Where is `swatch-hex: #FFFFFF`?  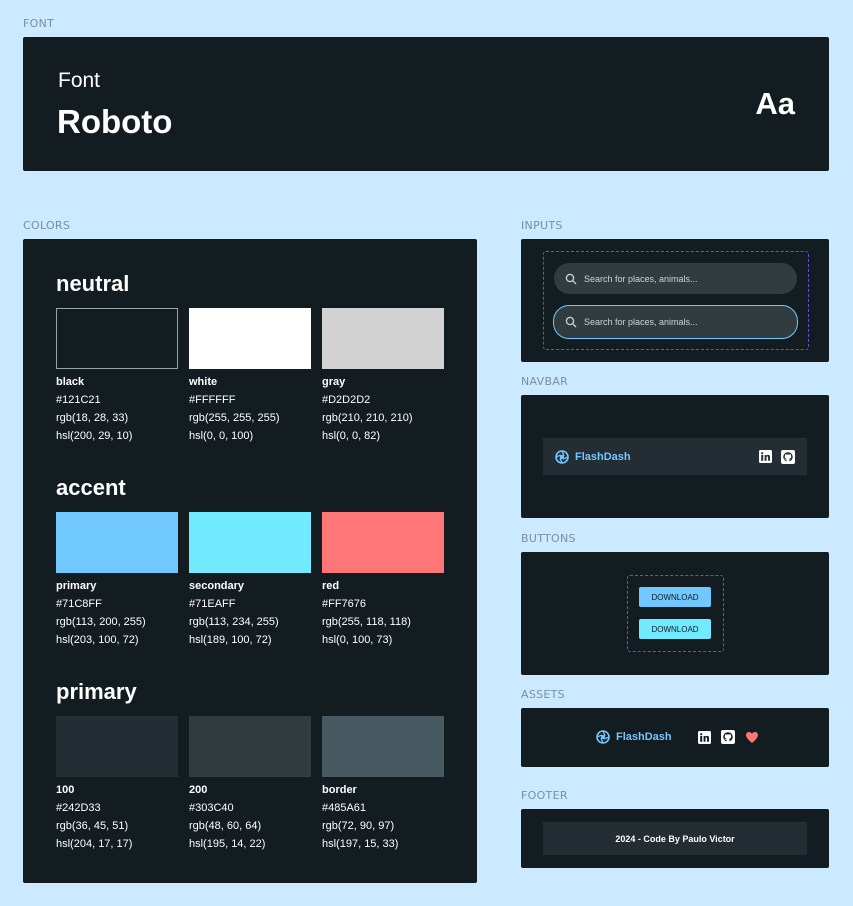
swatch-hex: #FFFFFF is located at coordinates (212, 400).